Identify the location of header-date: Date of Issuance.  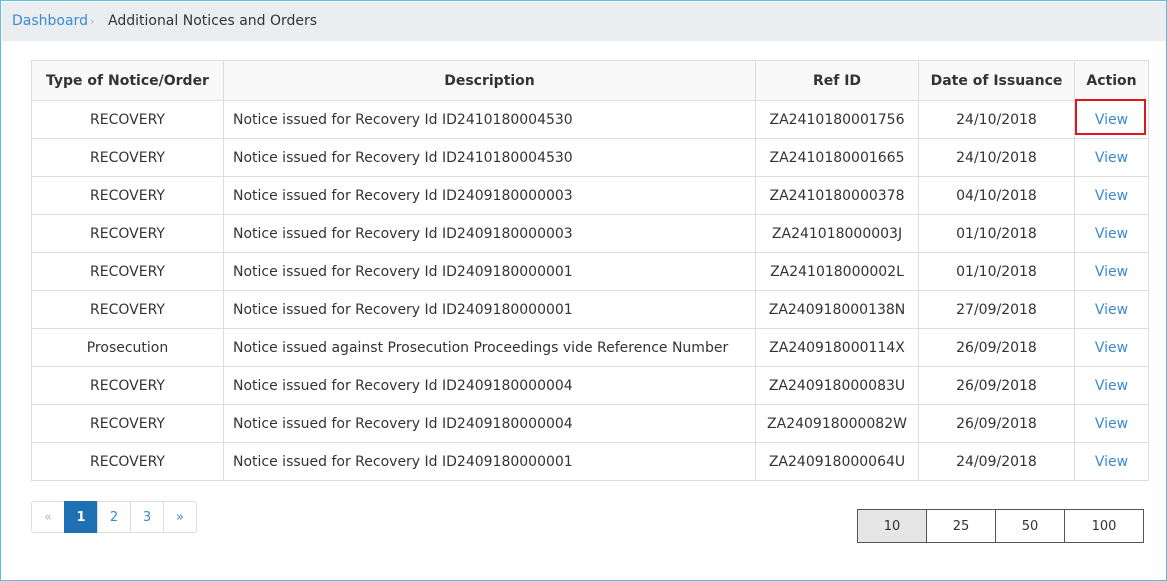
(996, 80).